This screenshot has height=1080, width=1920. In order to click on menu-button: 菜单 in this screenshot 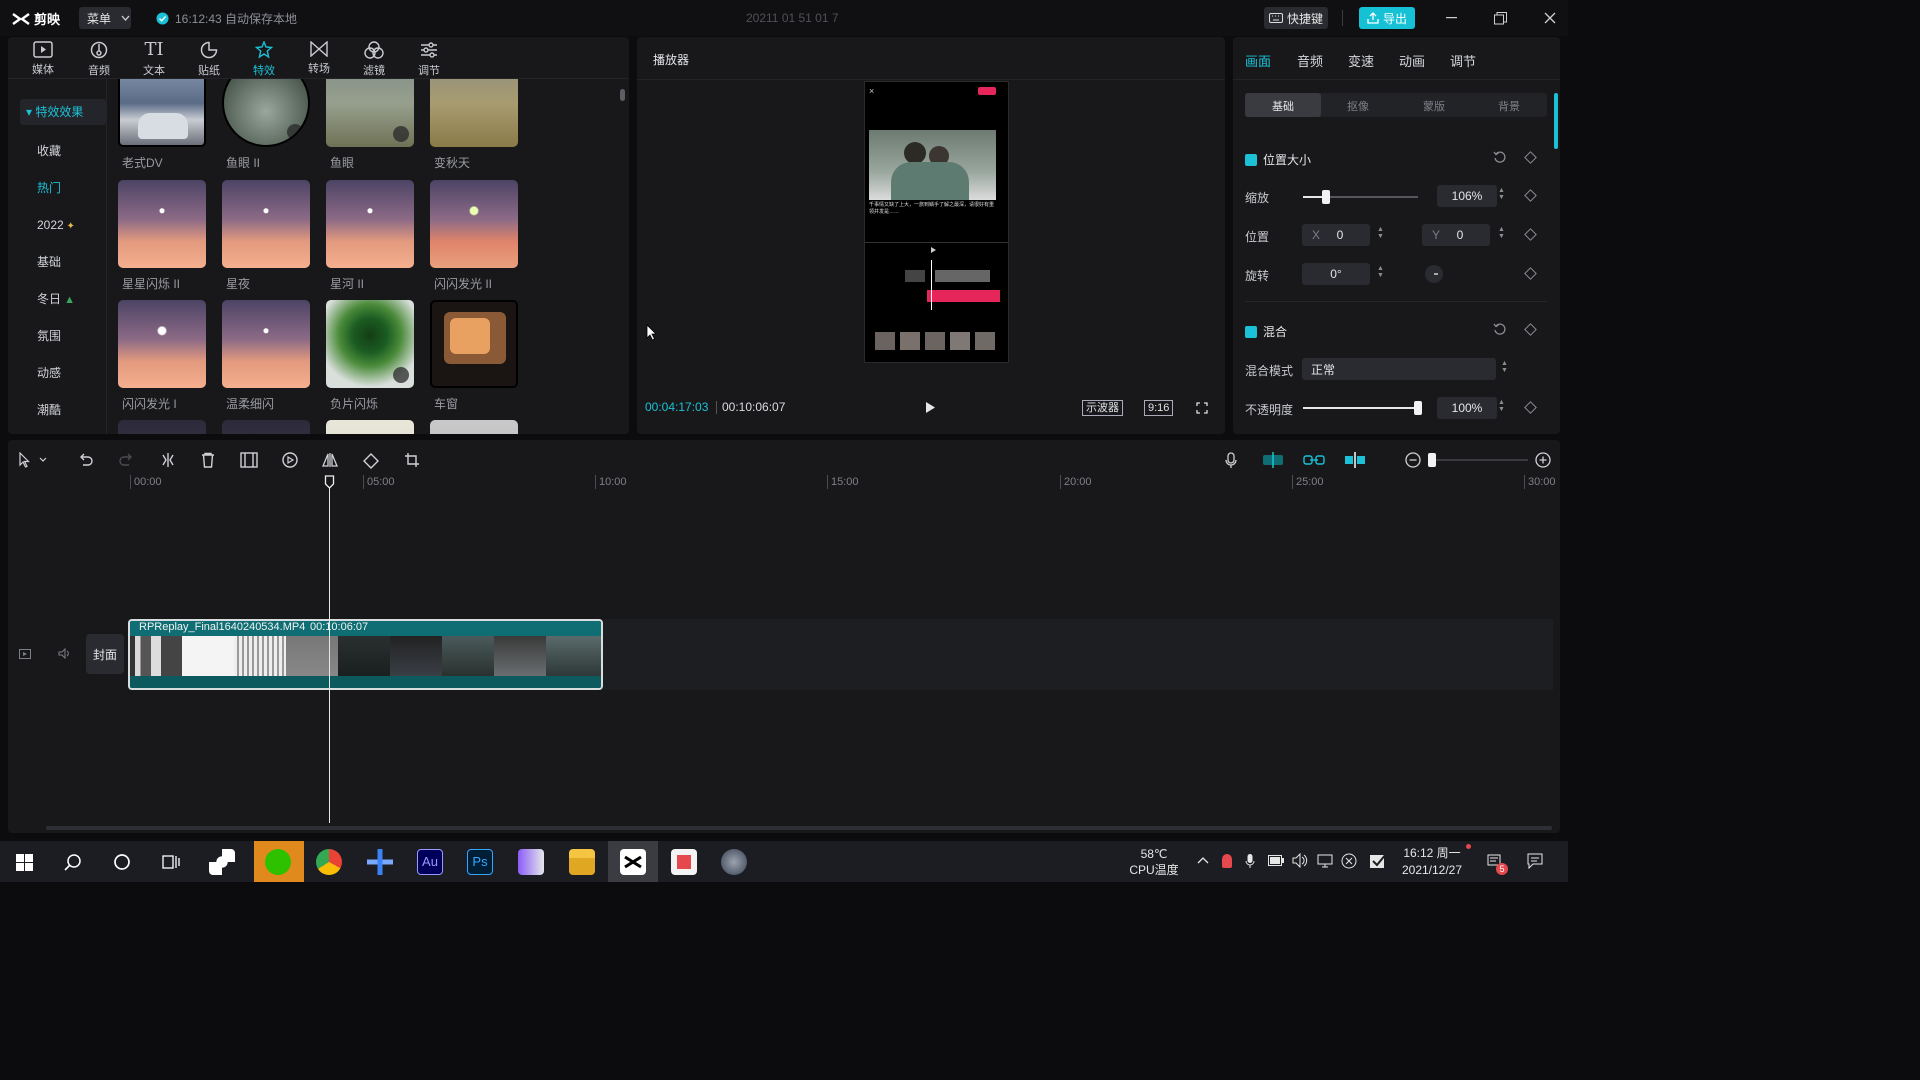, I will do `click(105, 18)`.